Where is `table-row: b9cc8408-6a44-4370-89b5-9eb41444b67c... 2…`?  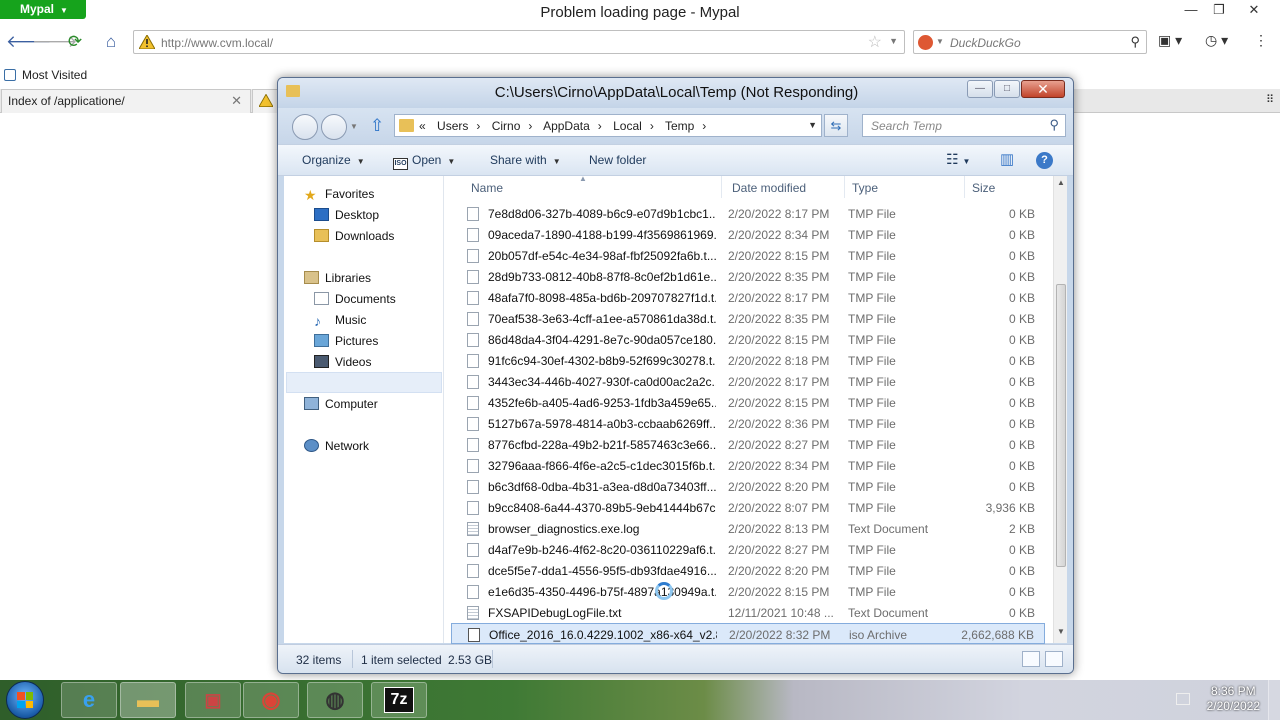 table-row: b9cc8408-6a44-4370-89b5-9eb41444b67c... 2… is located at coordinates (748, 507).